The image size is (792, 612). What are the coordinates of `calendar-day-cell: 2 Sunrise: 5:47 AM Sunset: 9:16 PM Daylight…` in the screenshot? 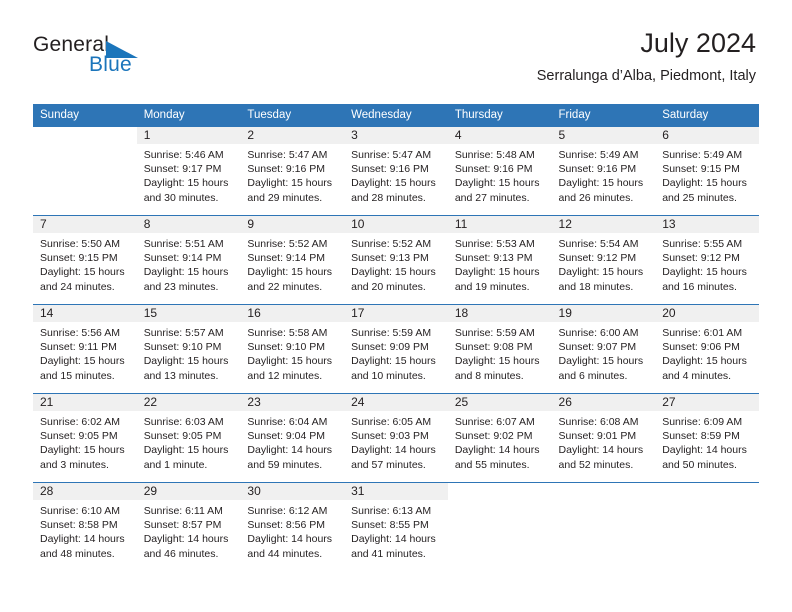 It's located at (292, 171).